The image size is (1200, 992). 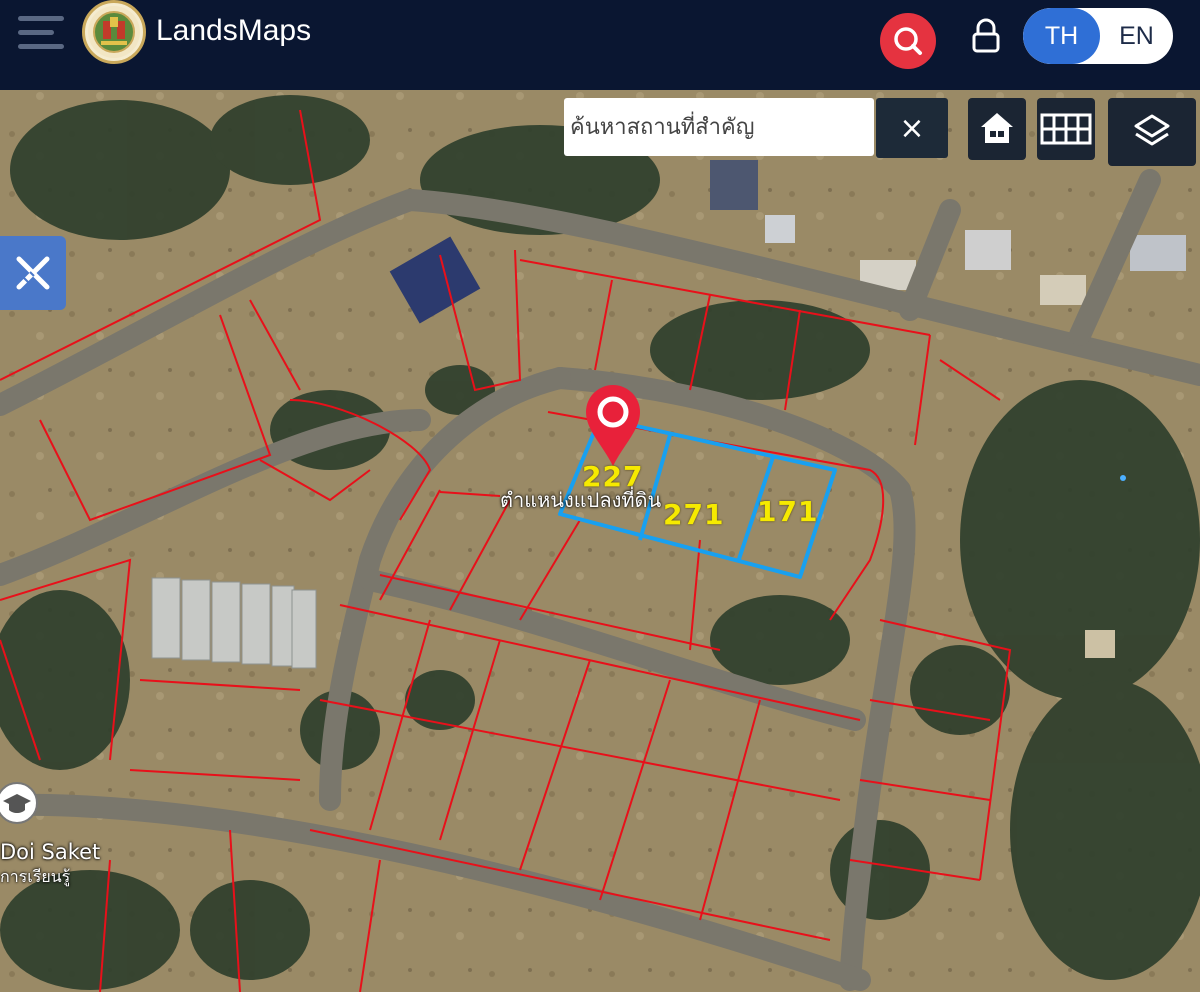 I want to click on parcel-label: 271, so click(x=693, y=514).